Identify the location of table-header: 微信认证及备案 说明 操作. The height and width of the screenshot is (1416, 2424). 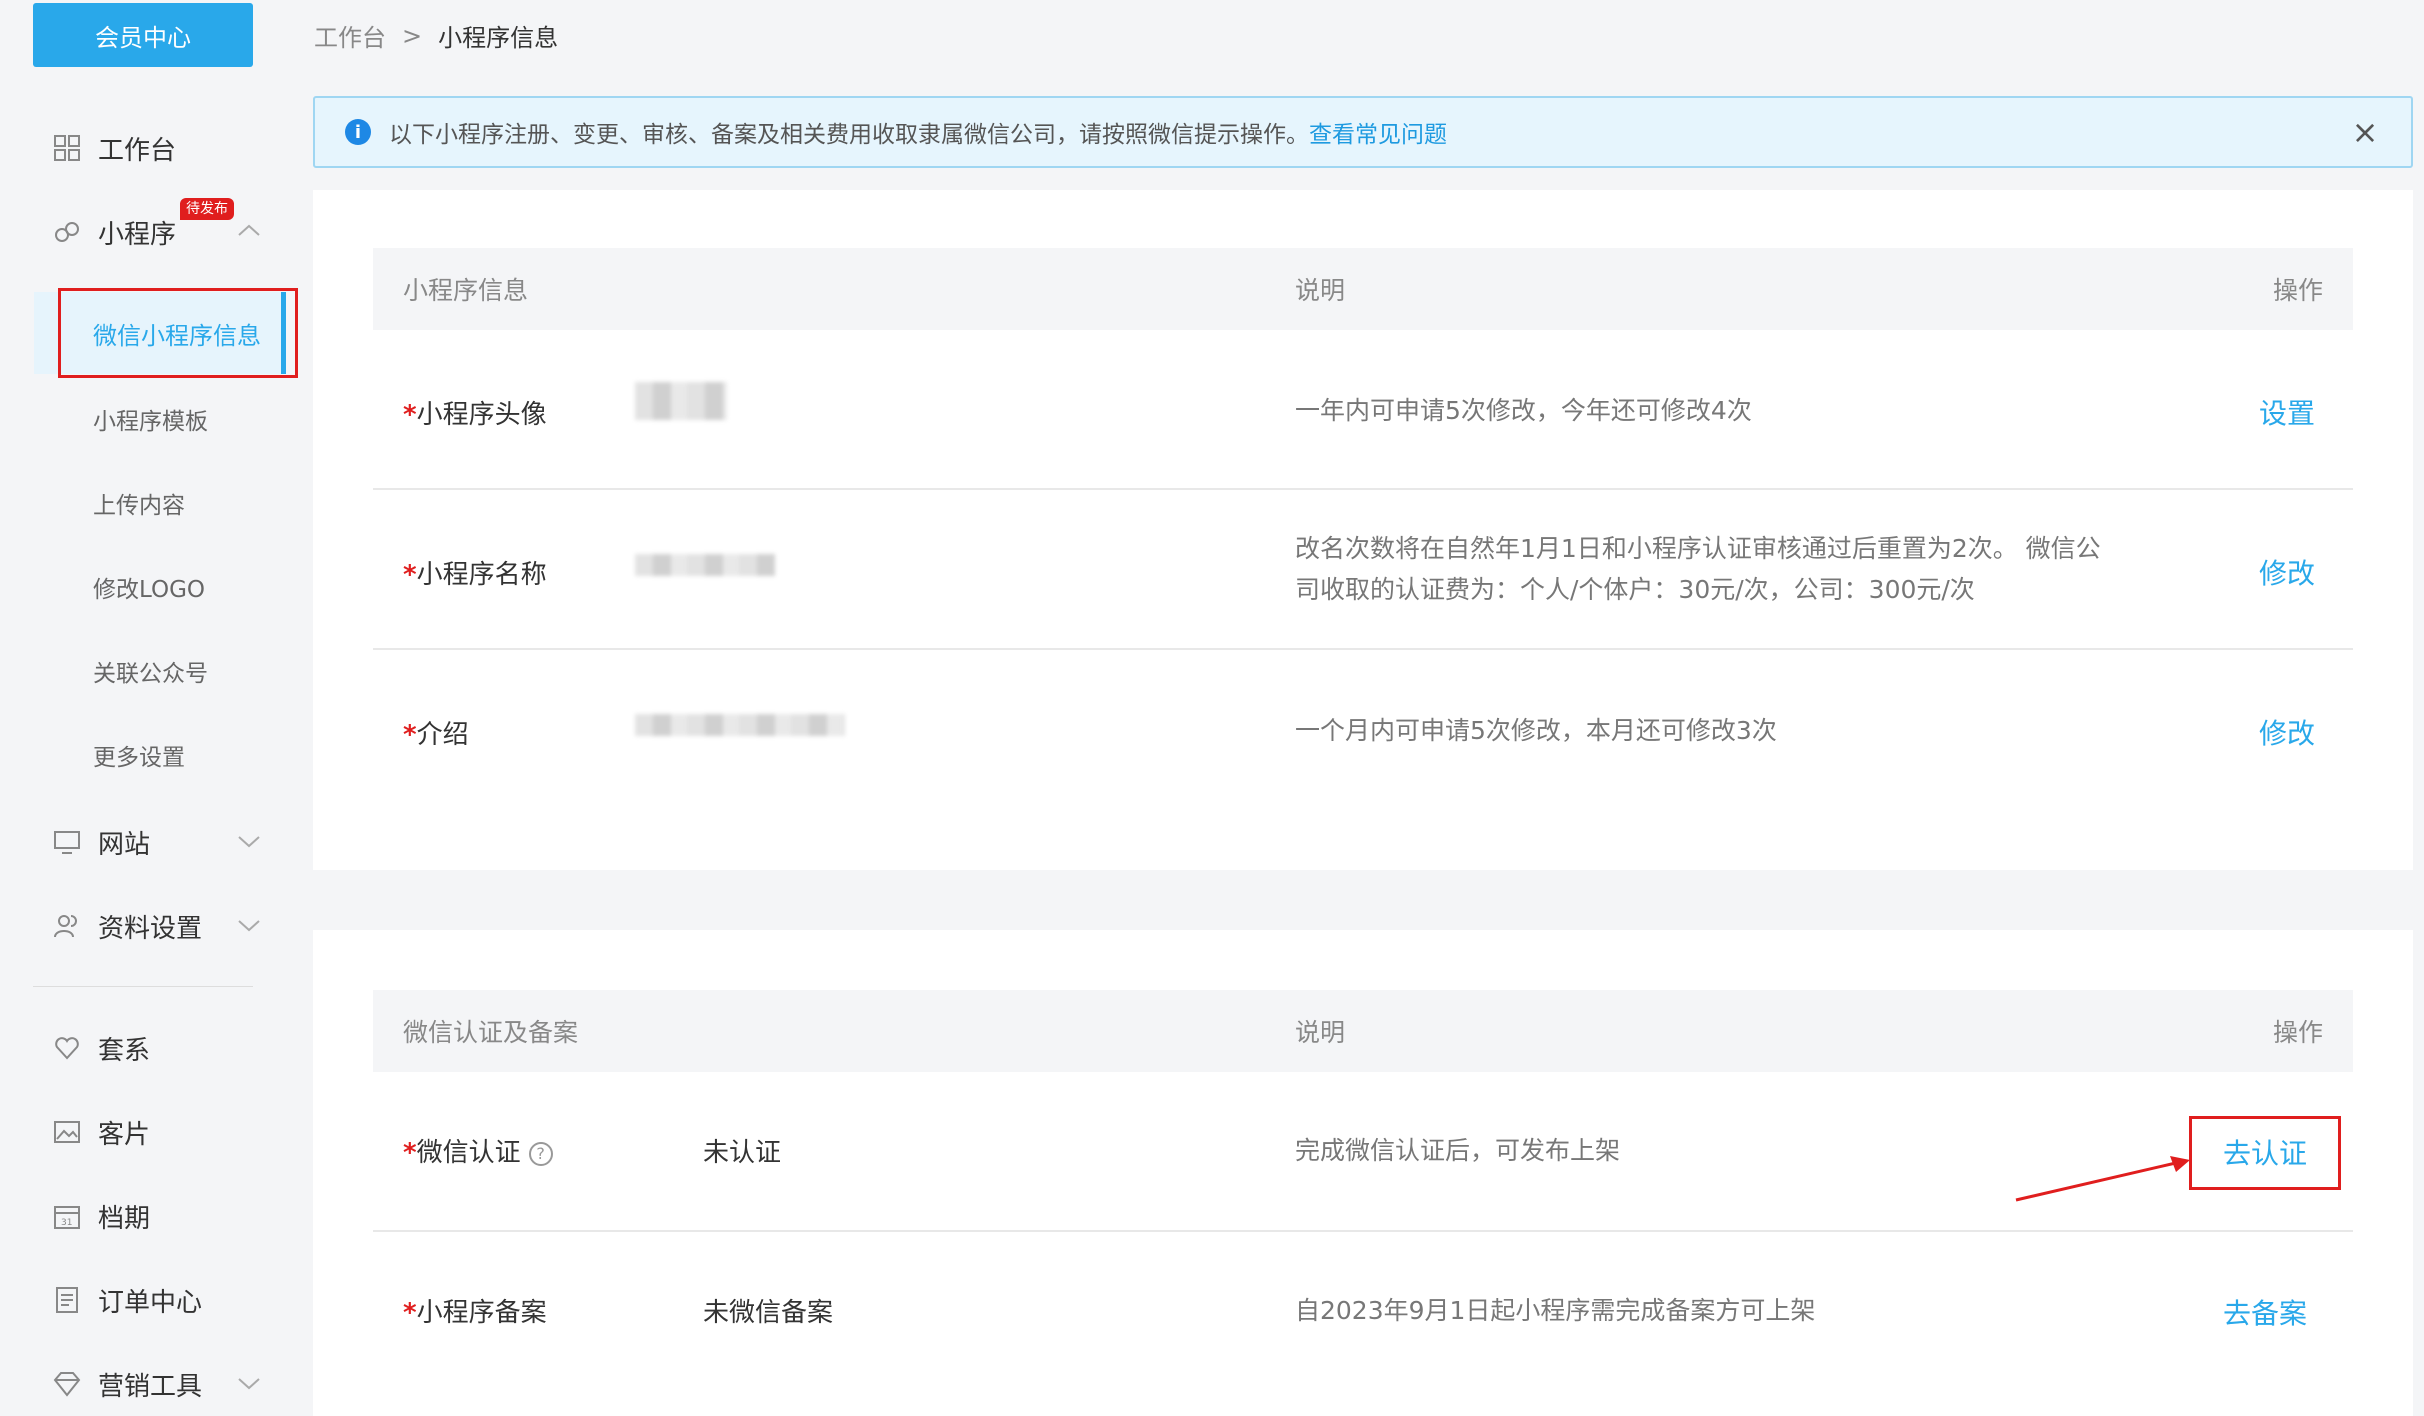
(1363, 1031).